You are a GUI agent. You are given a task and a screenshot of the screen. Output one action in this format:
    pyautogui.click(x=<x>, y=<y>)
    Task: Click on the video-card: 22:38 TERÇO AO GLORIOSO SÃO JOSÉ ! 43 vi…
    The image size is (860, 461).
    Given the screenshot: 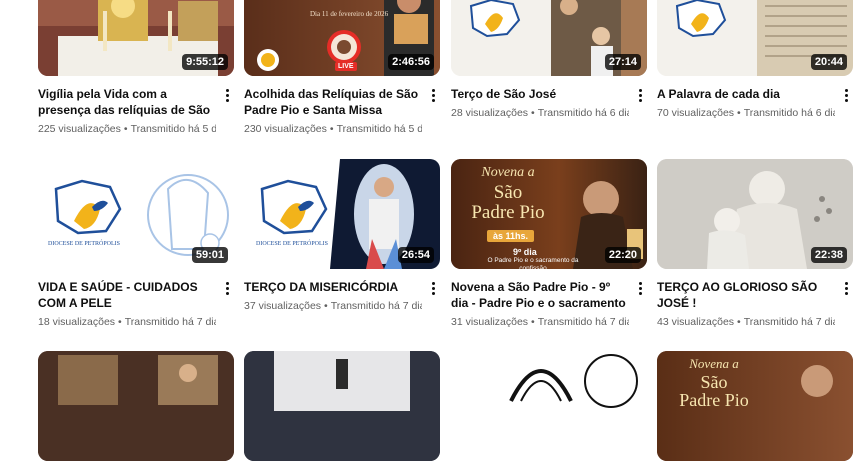 What is the action you would take?
    pyautogui.click(x=755, y=244)
    